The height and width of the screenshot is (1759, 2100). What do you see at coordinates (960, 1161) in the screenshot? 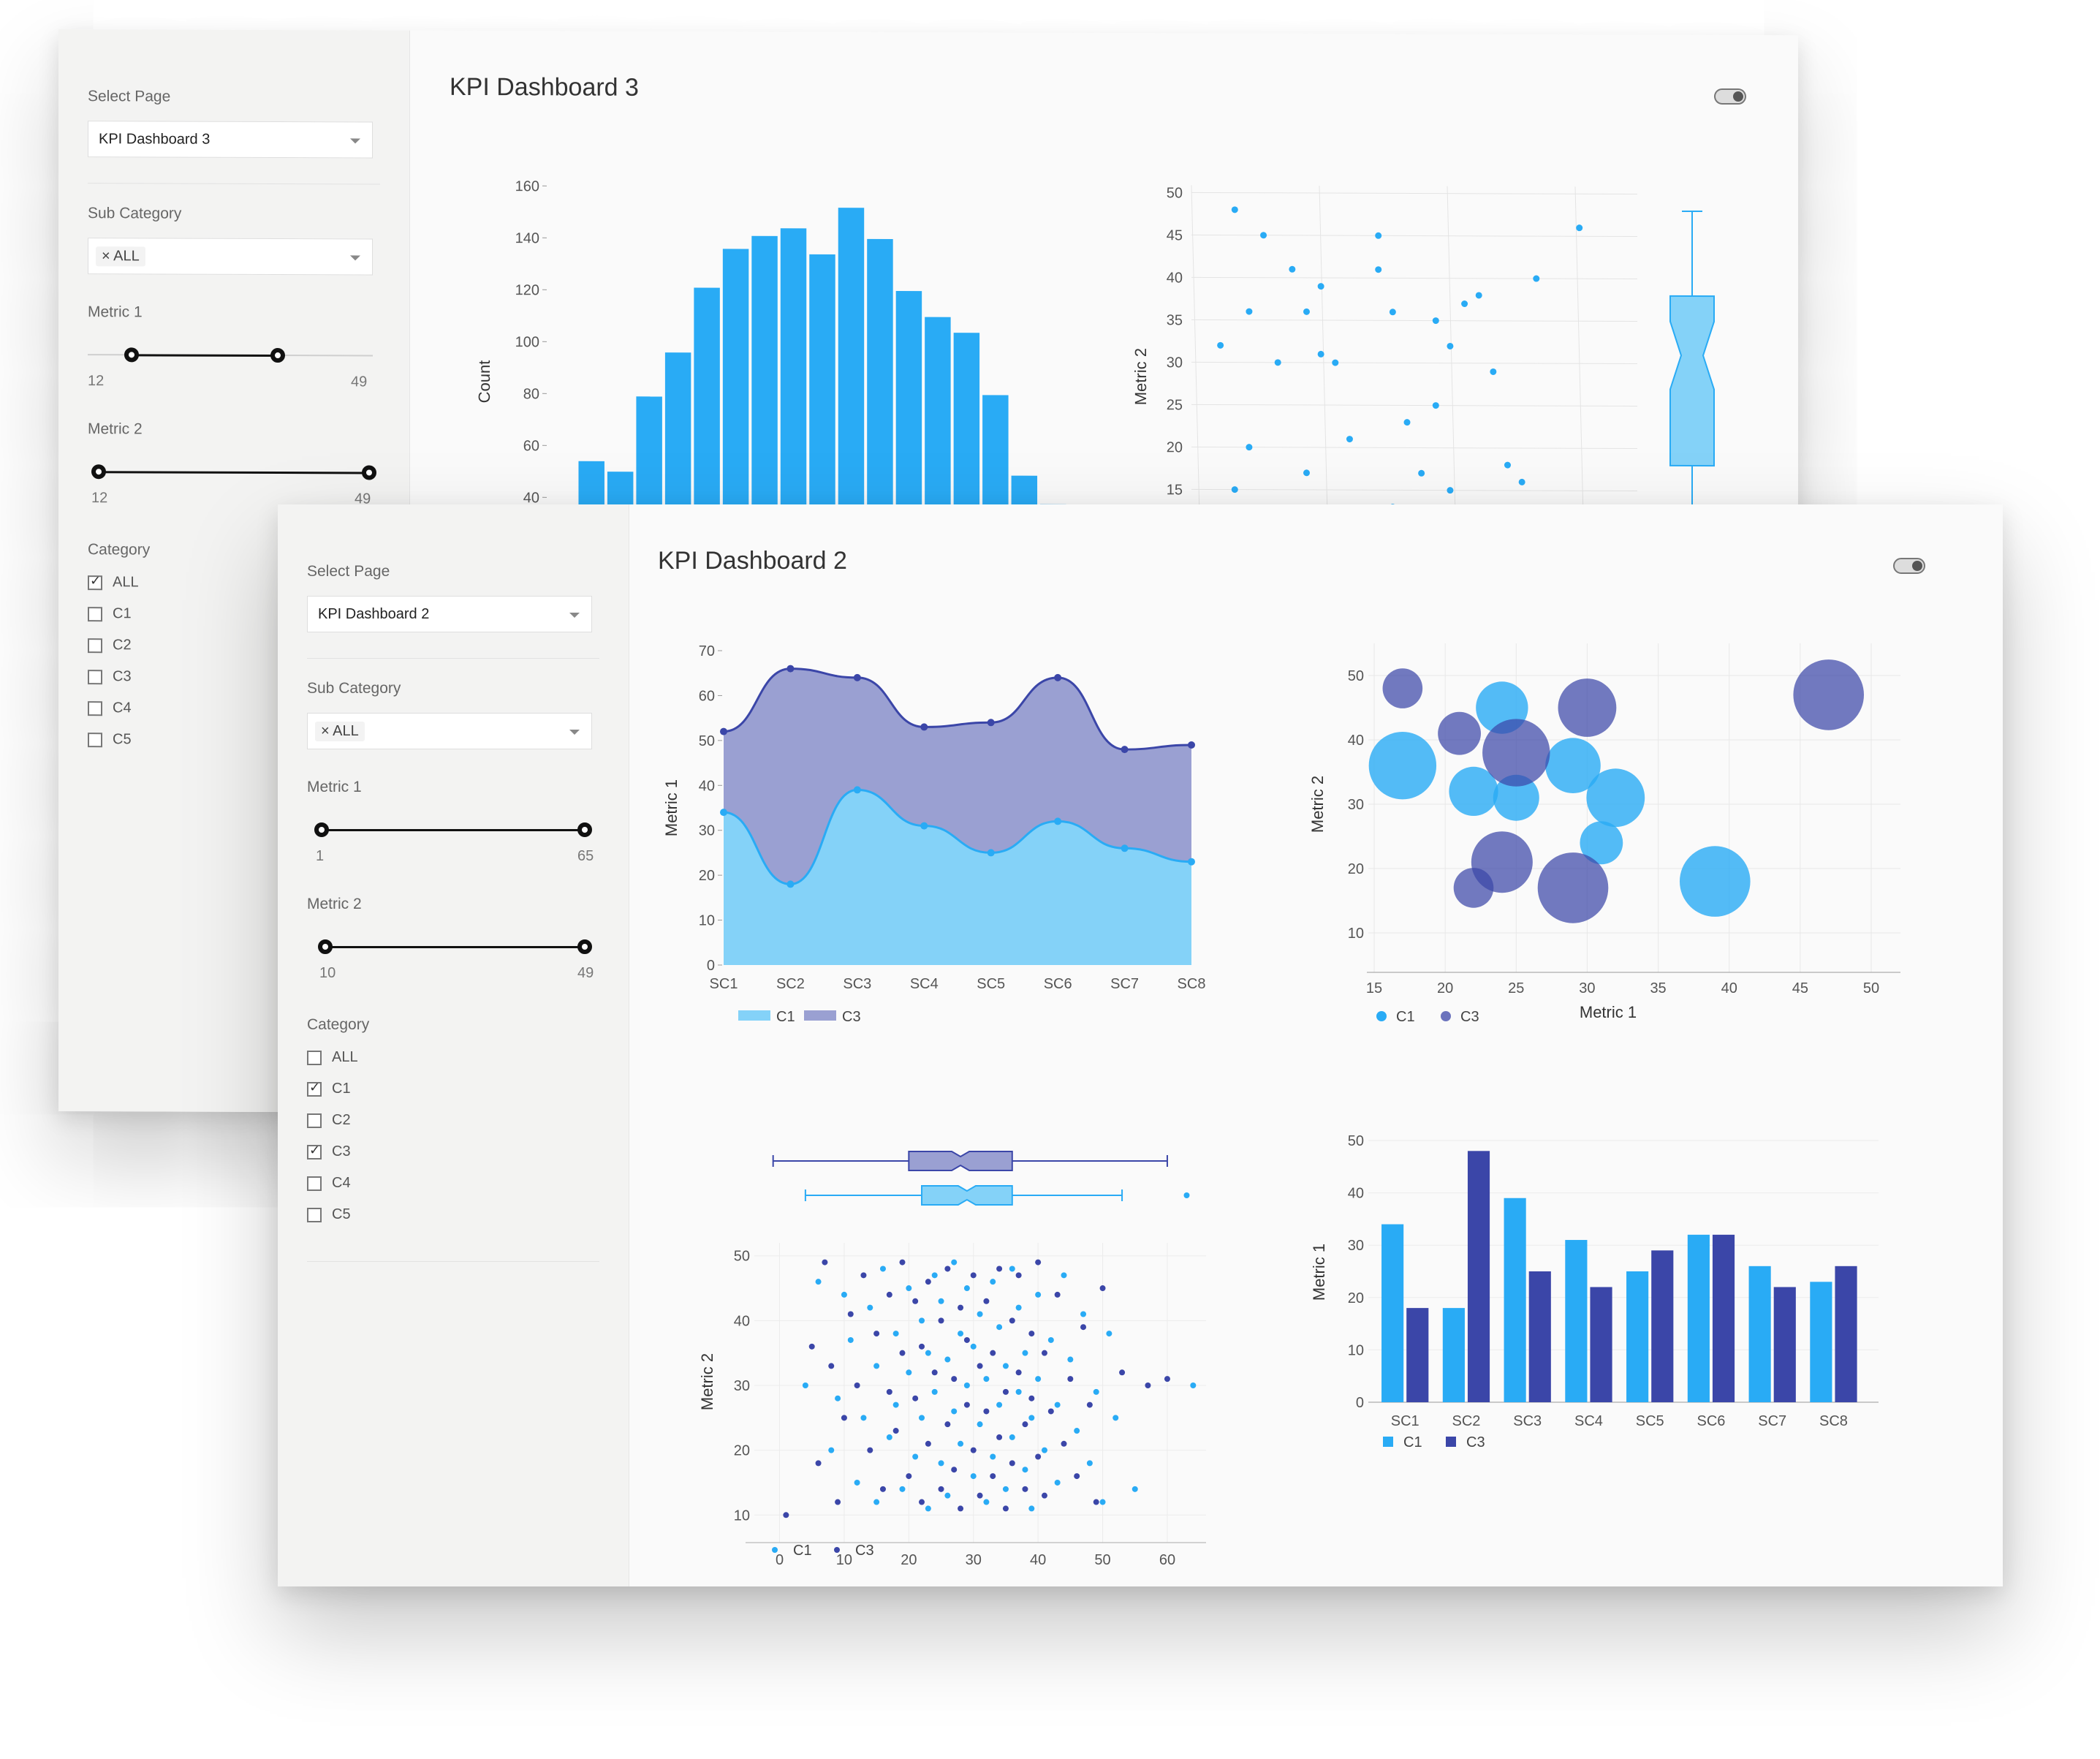
I see `notched-box-c3` at bounding box center [960, 1161].